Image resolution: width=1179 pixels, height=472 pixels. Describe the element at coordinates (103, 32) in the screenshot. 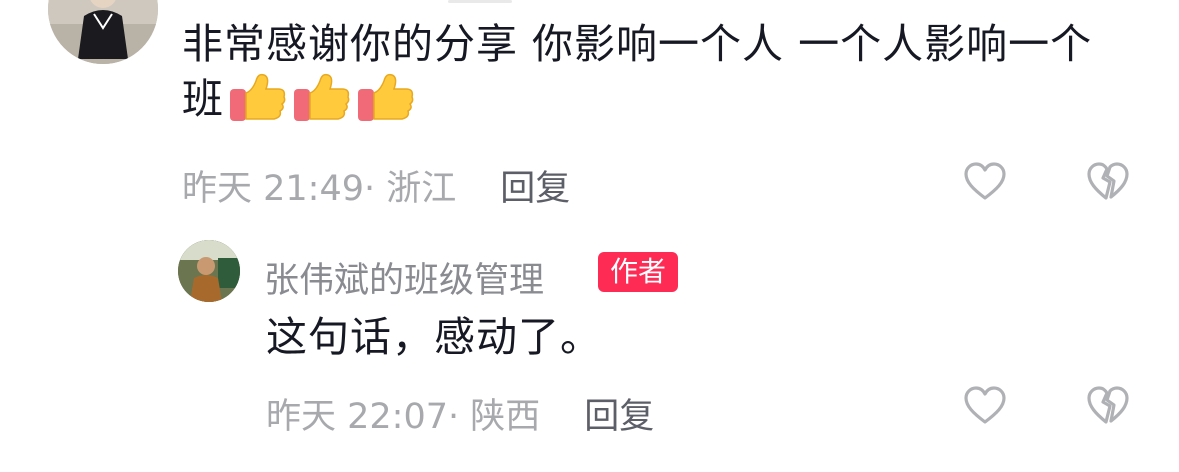

I see `commenter-avatar` at that location.